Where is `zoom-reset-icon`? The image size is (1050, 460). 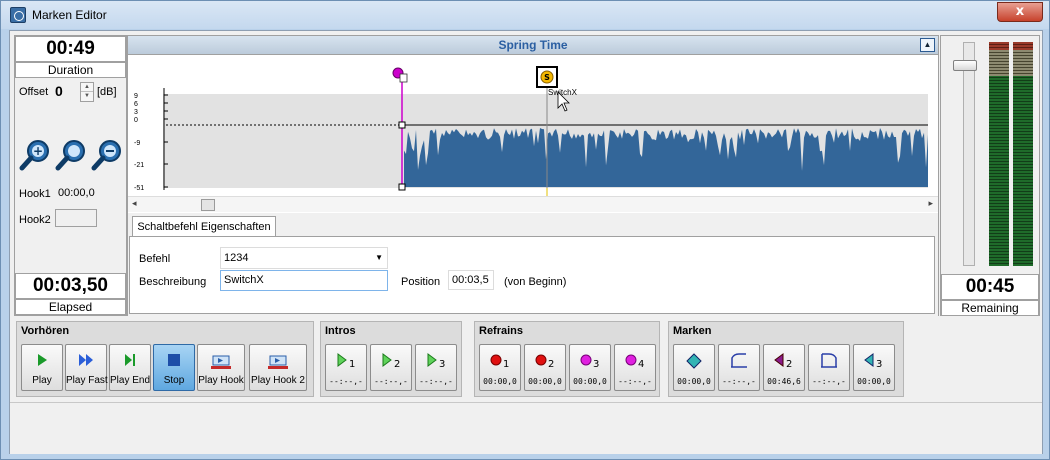
zoom-reset-icon is located at coordinates (71, 155).